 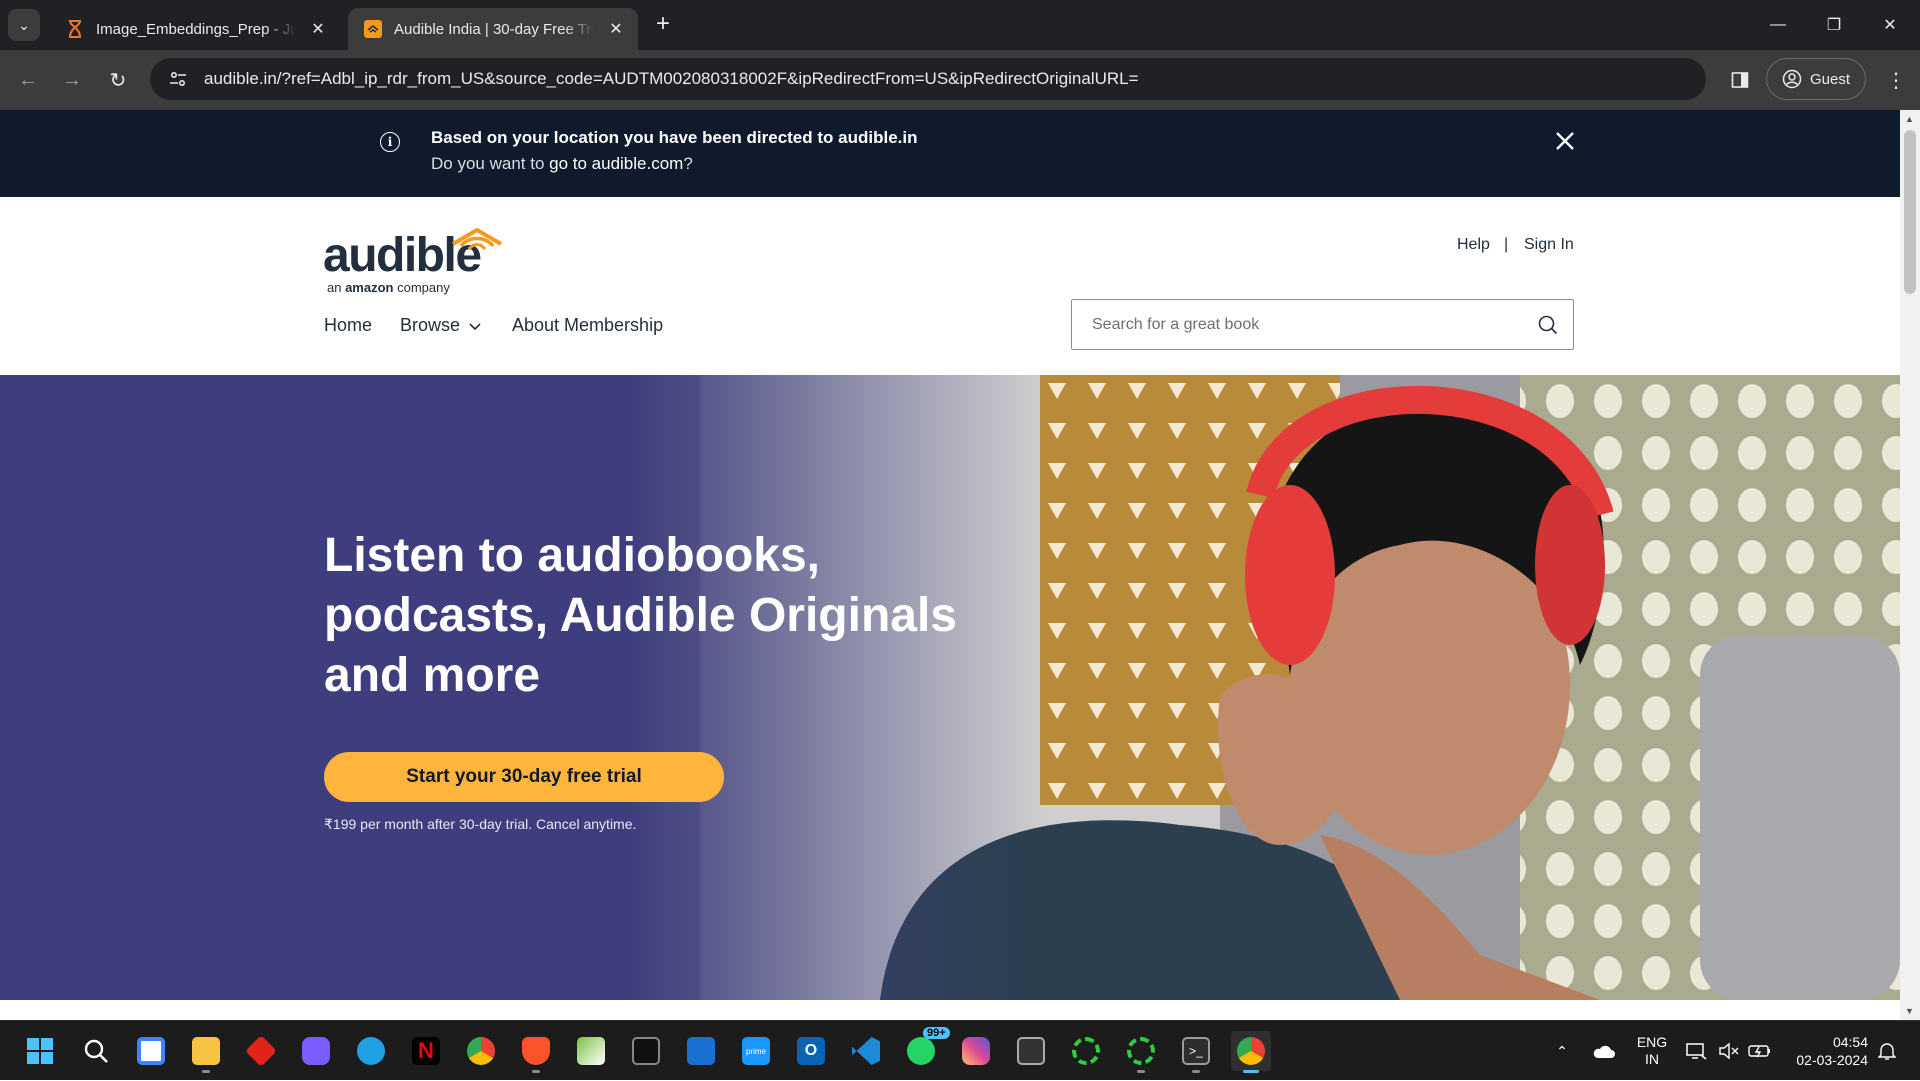 I want to click on vscode-icon, so click(x=866, y=1051).